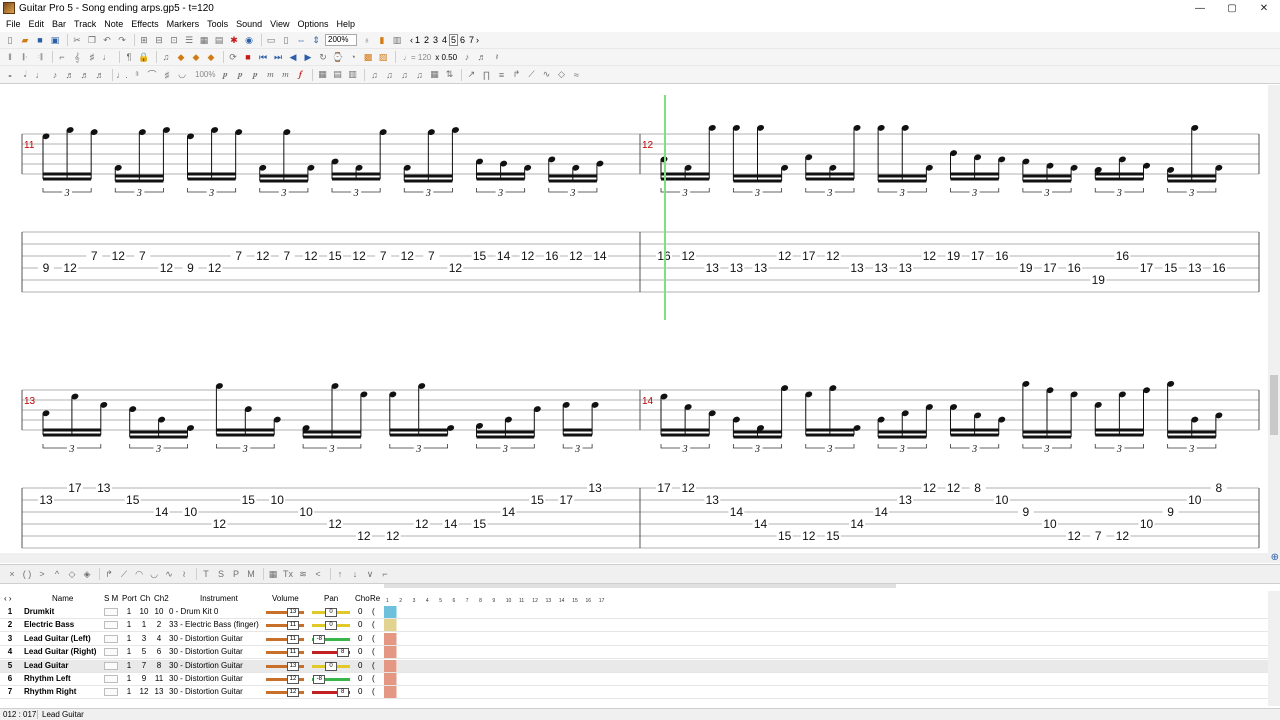 This screenshot has width=1280, height=720. Describe the element at coordinates (109, 574) in the screenshot. I see `bend-effect-icon: ↱` at that location.